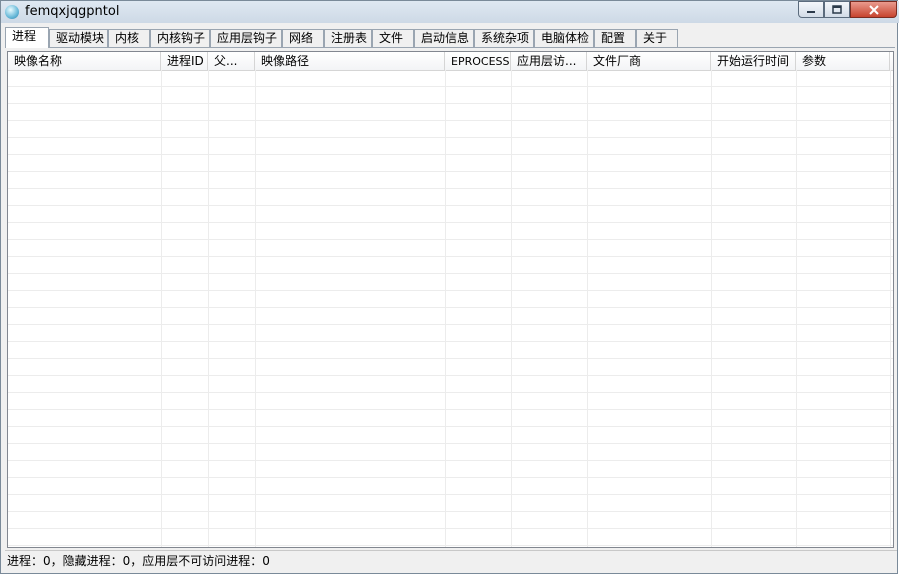 The height and width of the screenshot is (576, 900). I want to click on column-header-eprocess: EPROCESS, so click(478, 61).